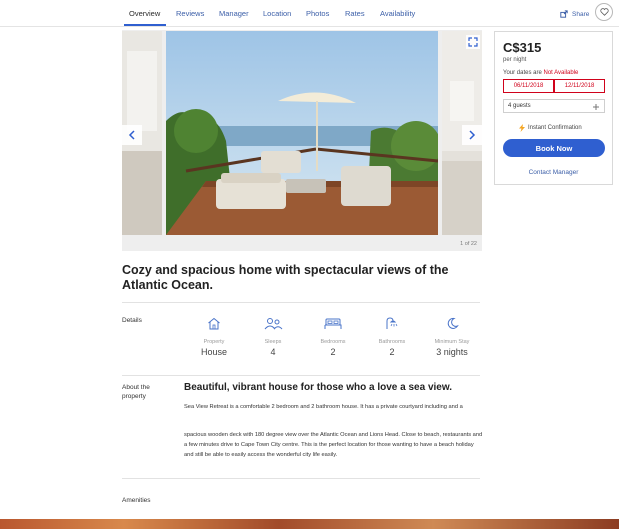 The image size is (619, 529). What do you see at coordinates (392, 342) in the screenshot?
I see `detail-label: Bathrooms` at bounding box center [392, 342].